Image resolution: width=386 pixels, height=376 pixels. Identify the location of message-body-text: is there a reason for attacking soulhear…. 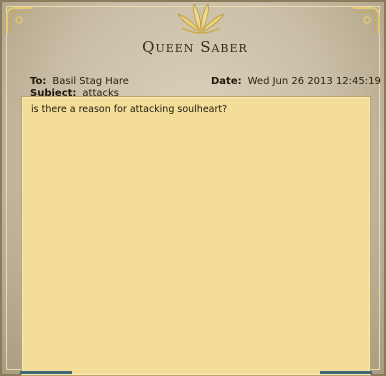
(129, 109).